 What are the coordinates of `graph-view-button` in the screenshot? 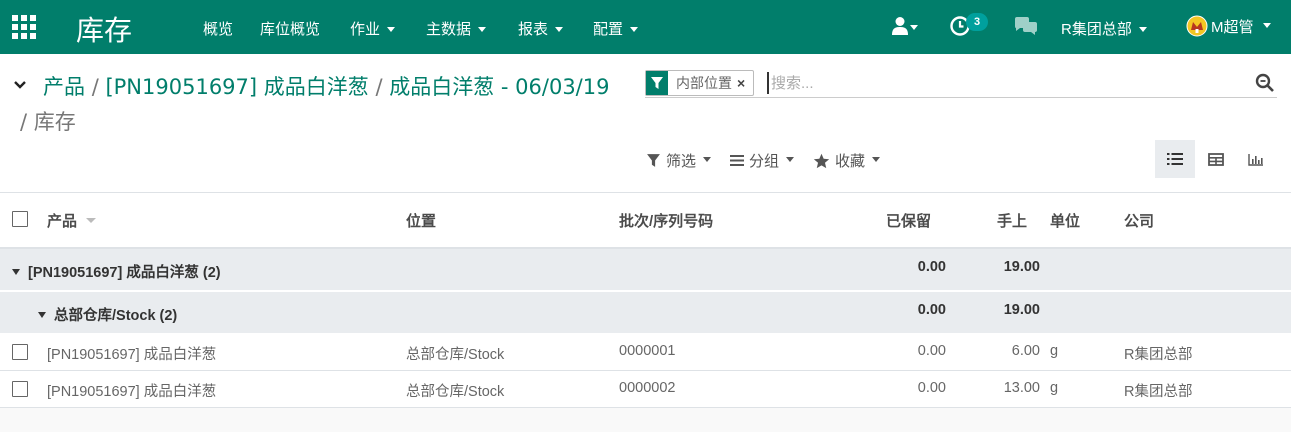 It's located at (1256, 159).